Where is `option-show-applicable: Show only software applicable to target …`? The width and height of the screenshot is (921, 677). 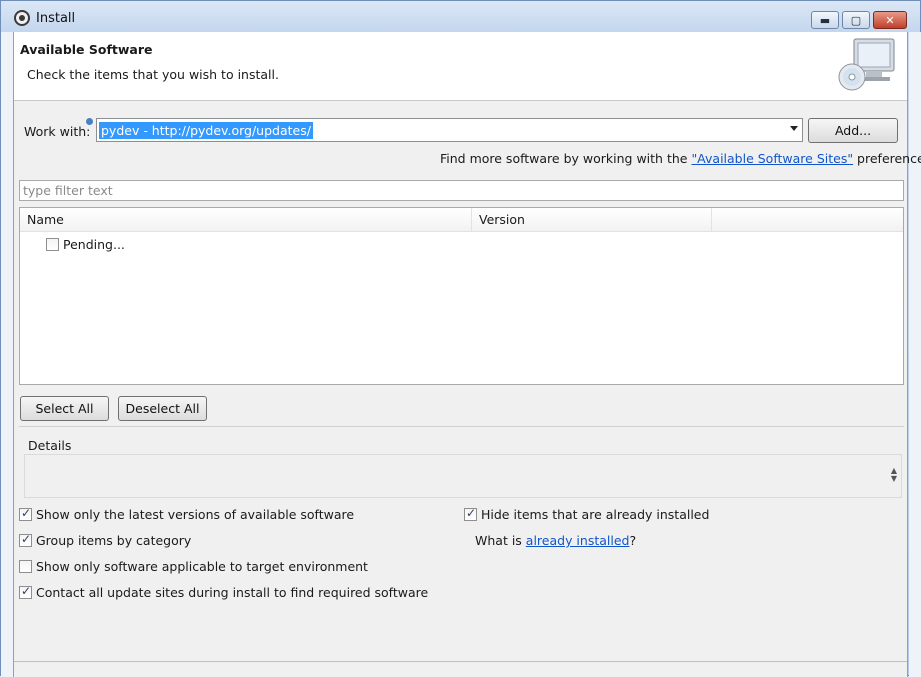
option-show-applicable: Show only software applicable to target … is located at coordinates (193, 566).